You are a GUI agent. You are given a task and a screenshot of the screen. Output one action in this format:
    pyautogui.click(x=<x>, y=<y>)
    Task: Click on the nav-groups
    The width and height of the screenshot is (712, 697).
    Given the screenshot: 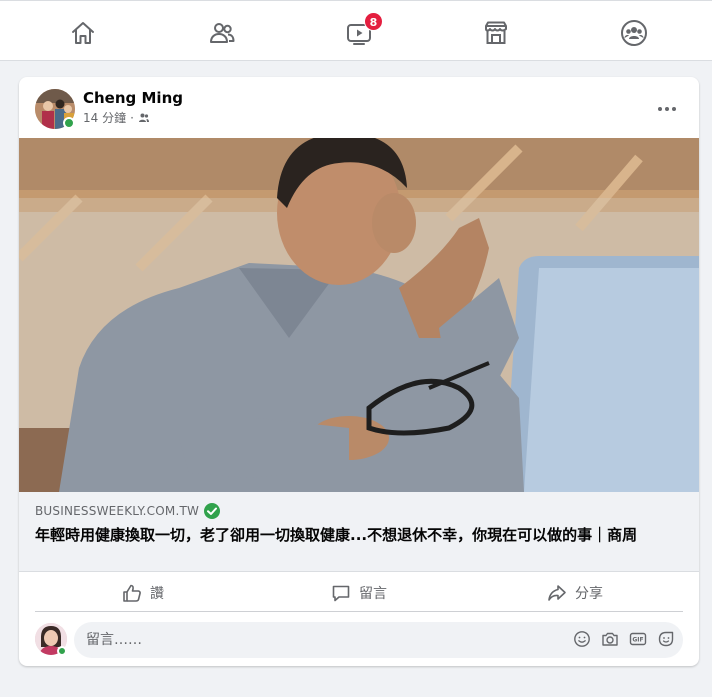 What is the action you would take?
    pyautogui.click(x=634, y=33)
    